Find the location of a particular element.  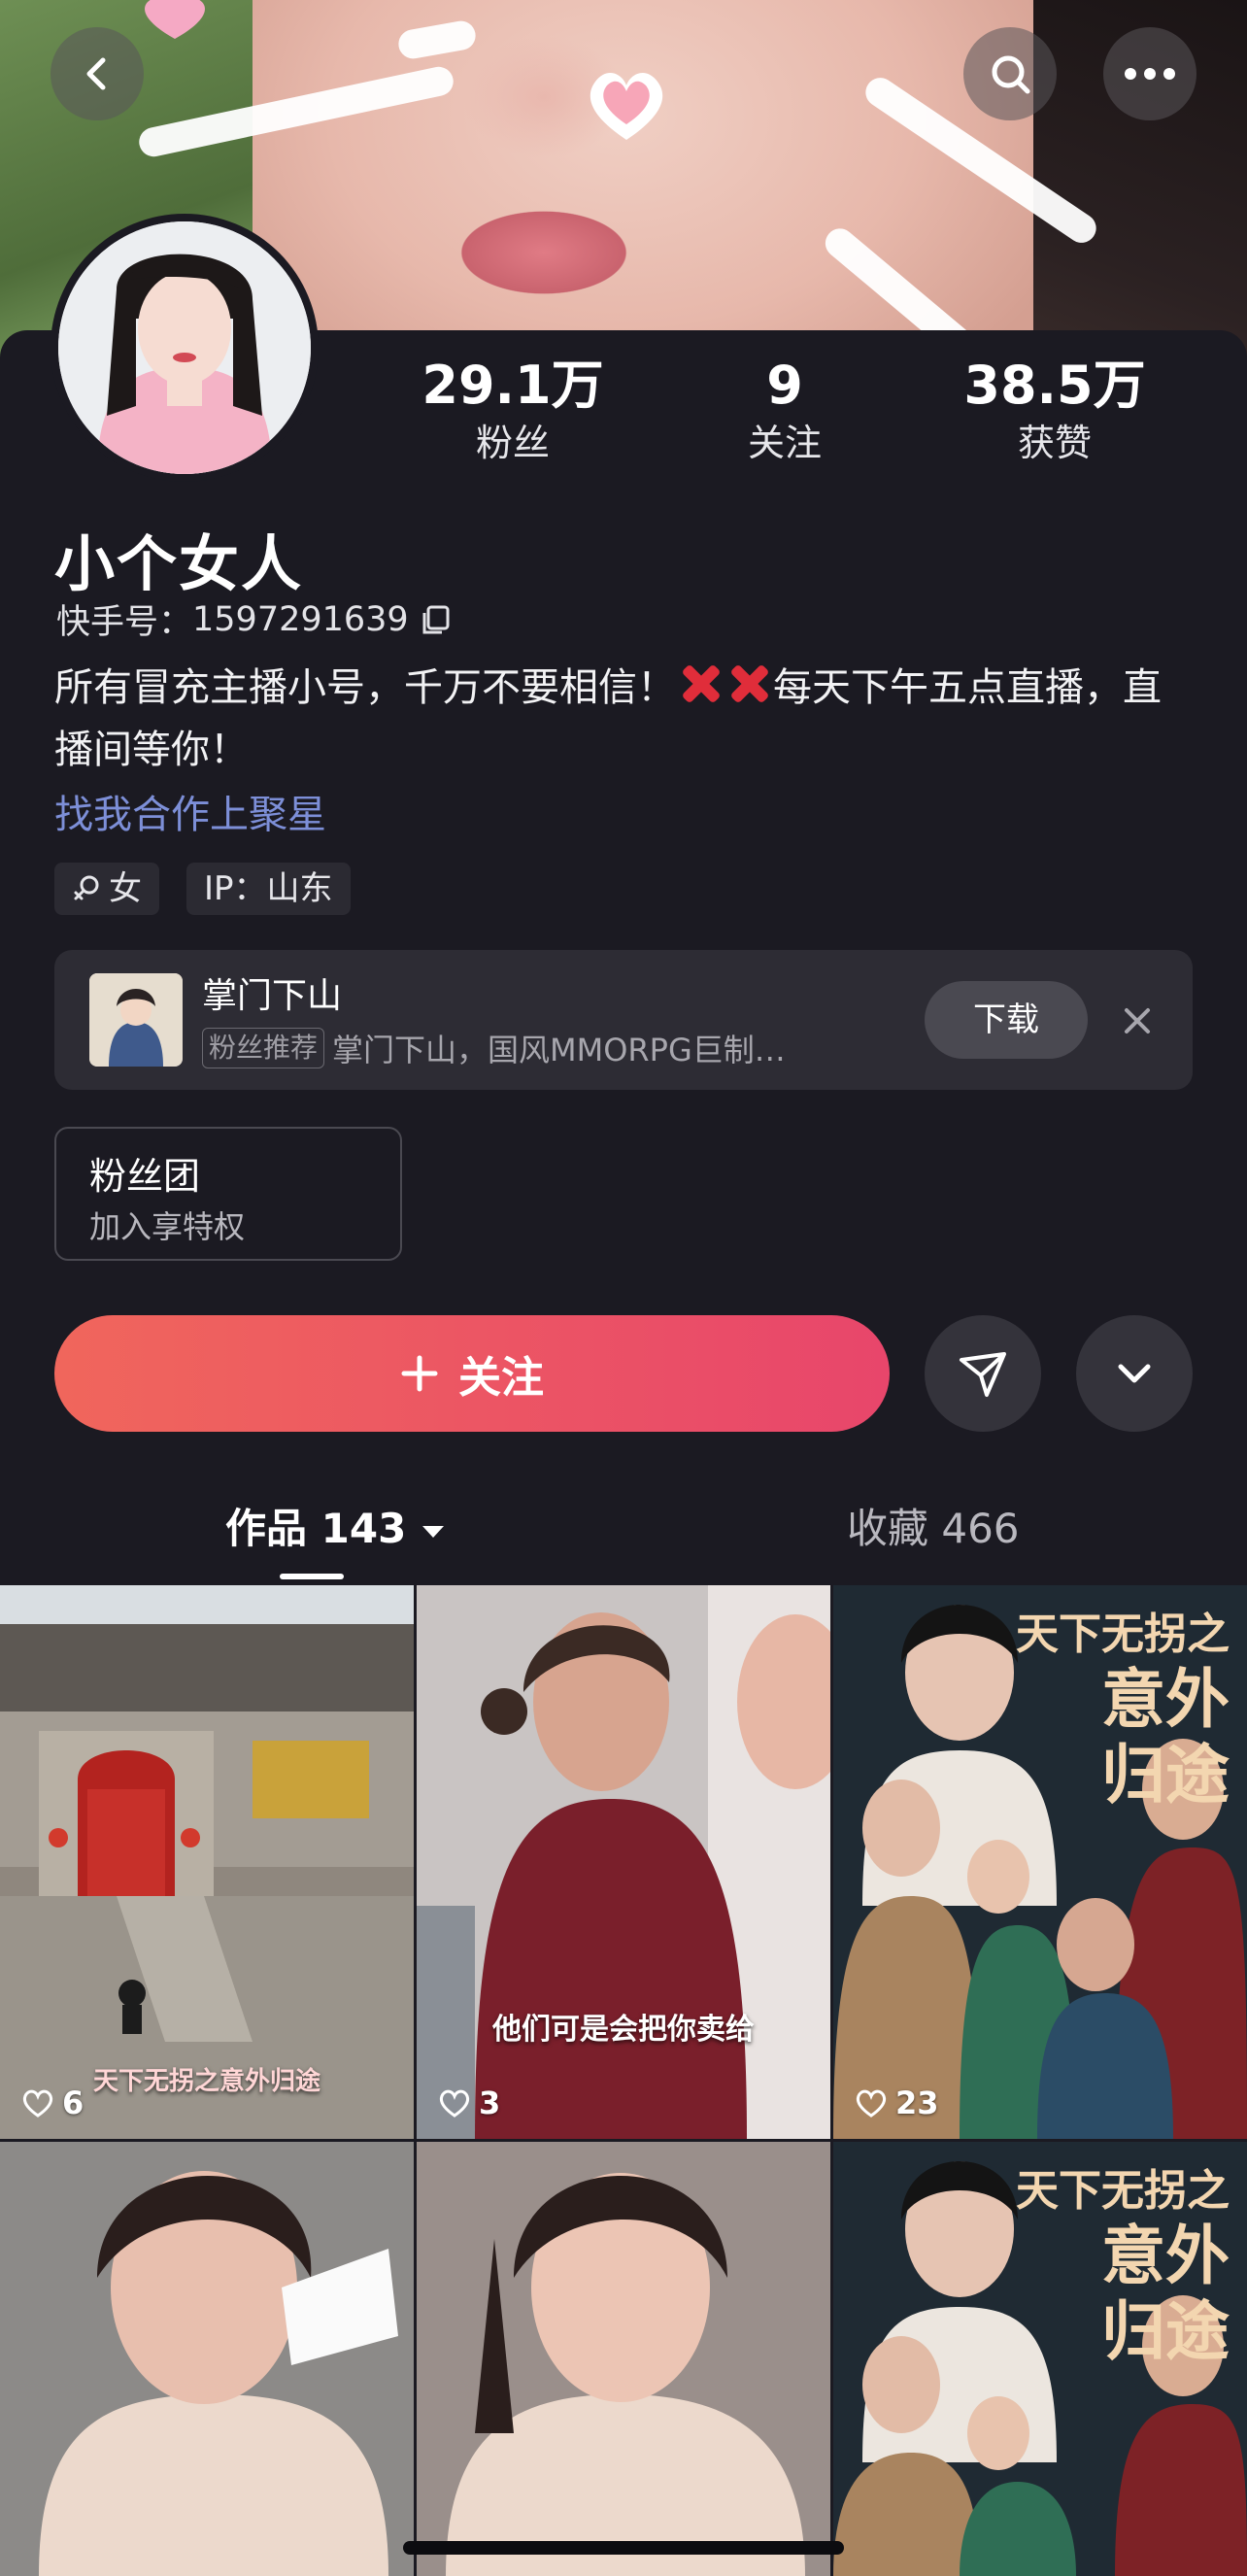

tab-favorites: 收藏 466 is located at coordinates (933, 1525).